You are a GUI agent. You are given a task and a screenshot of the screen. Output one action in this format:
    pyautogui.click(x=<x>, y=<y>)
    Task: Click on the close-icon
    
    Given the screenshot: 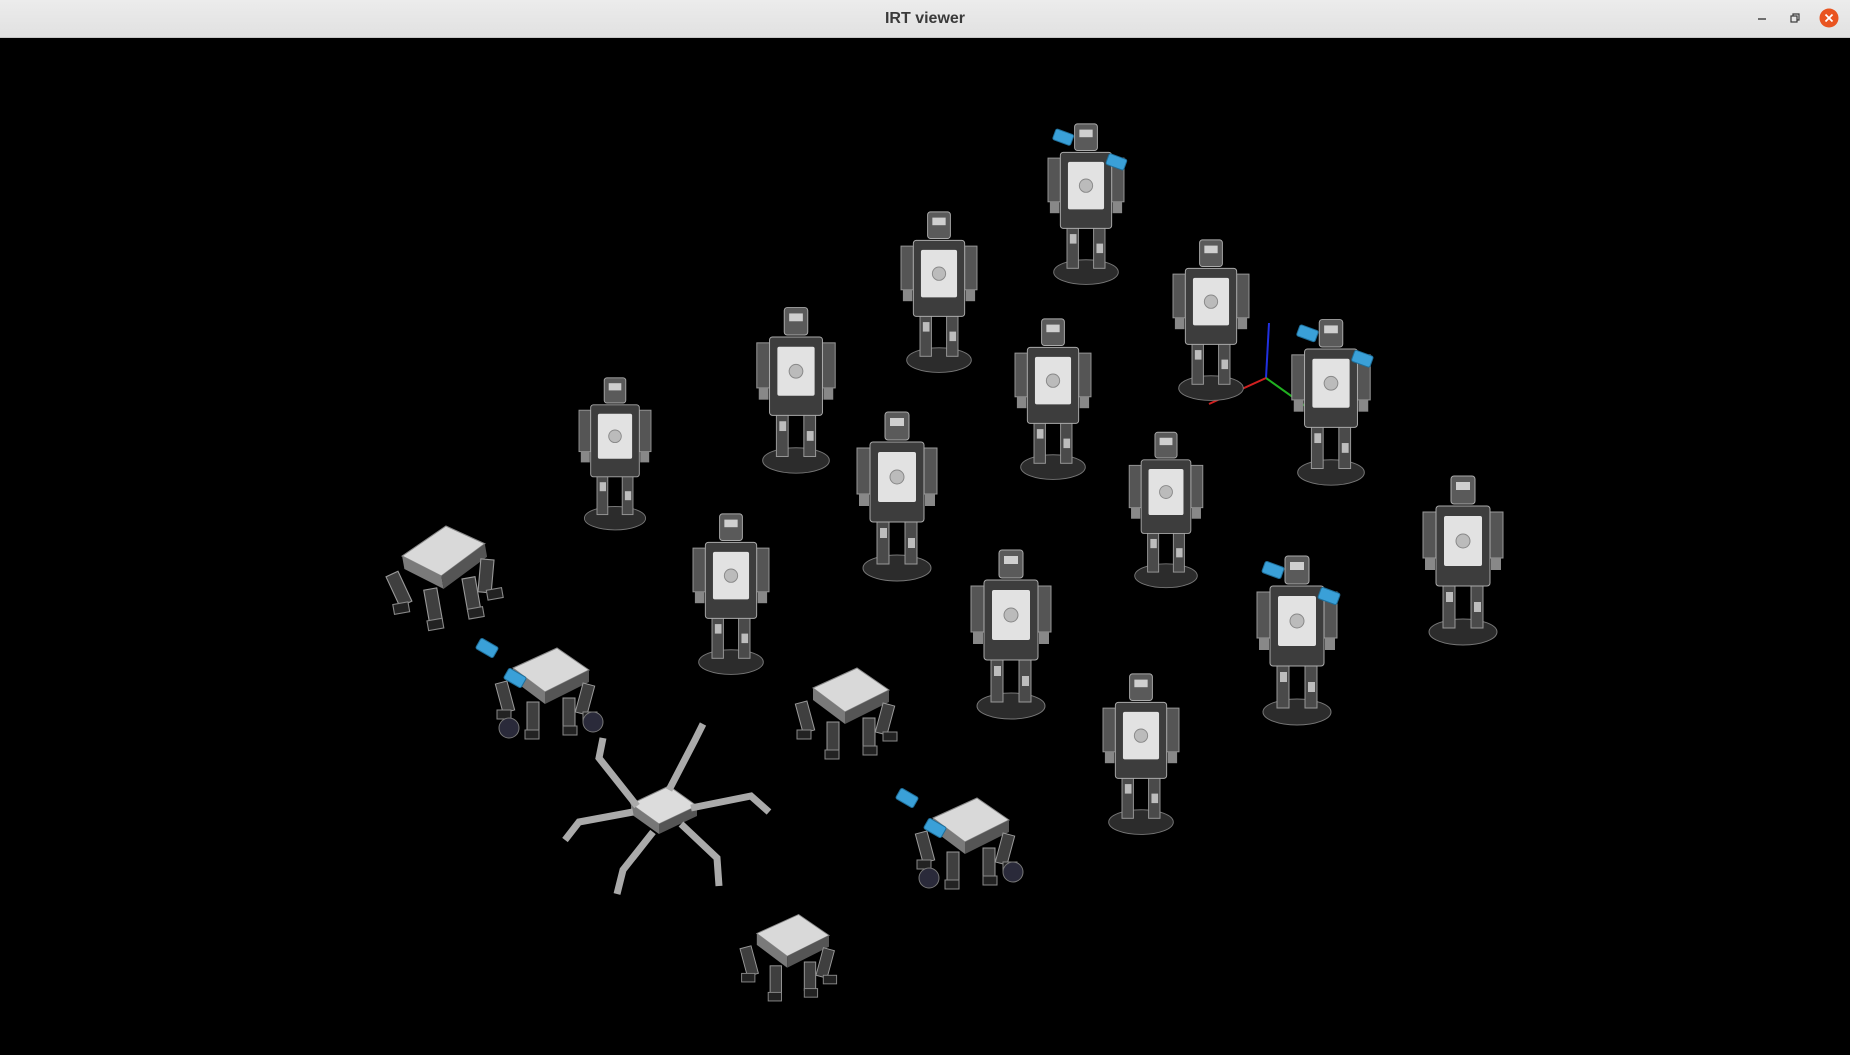 What is the action you would take?
    pyautogui.click(x=1829, y=18)
    